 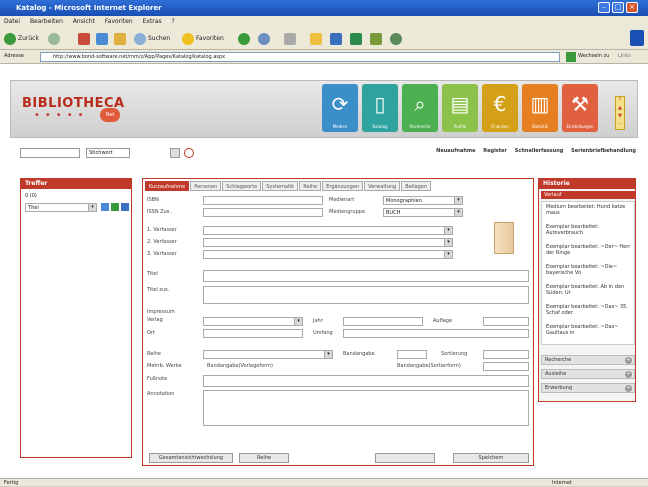 What do you see at coordinates (540, 108) in the screenshot?
I see `module-statistik: ▥ Statistik` at bounding box center [540, 108].